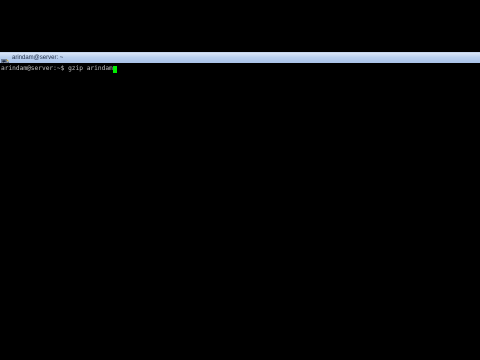 This screenshot has width=480, height=360. What do you see at coordinates (90, 68) in the screenshot?
I see `typed-command: gzip arindam` at bounding box center [90, 68].